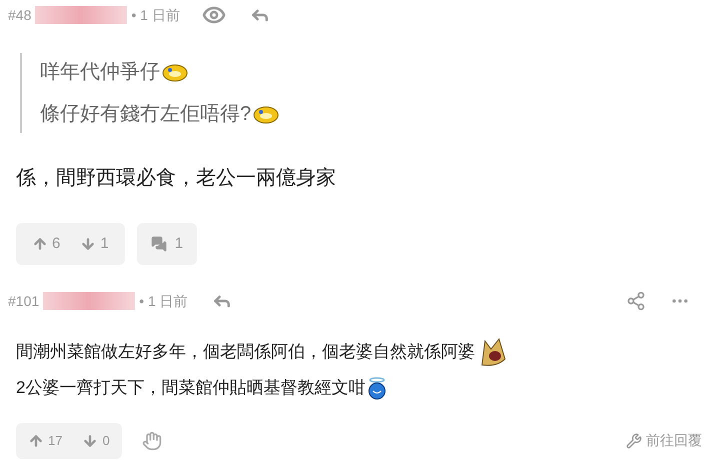 The height and width of the screenshot is (476, 712). I want to click on post-number: #101, so click(24, 301).